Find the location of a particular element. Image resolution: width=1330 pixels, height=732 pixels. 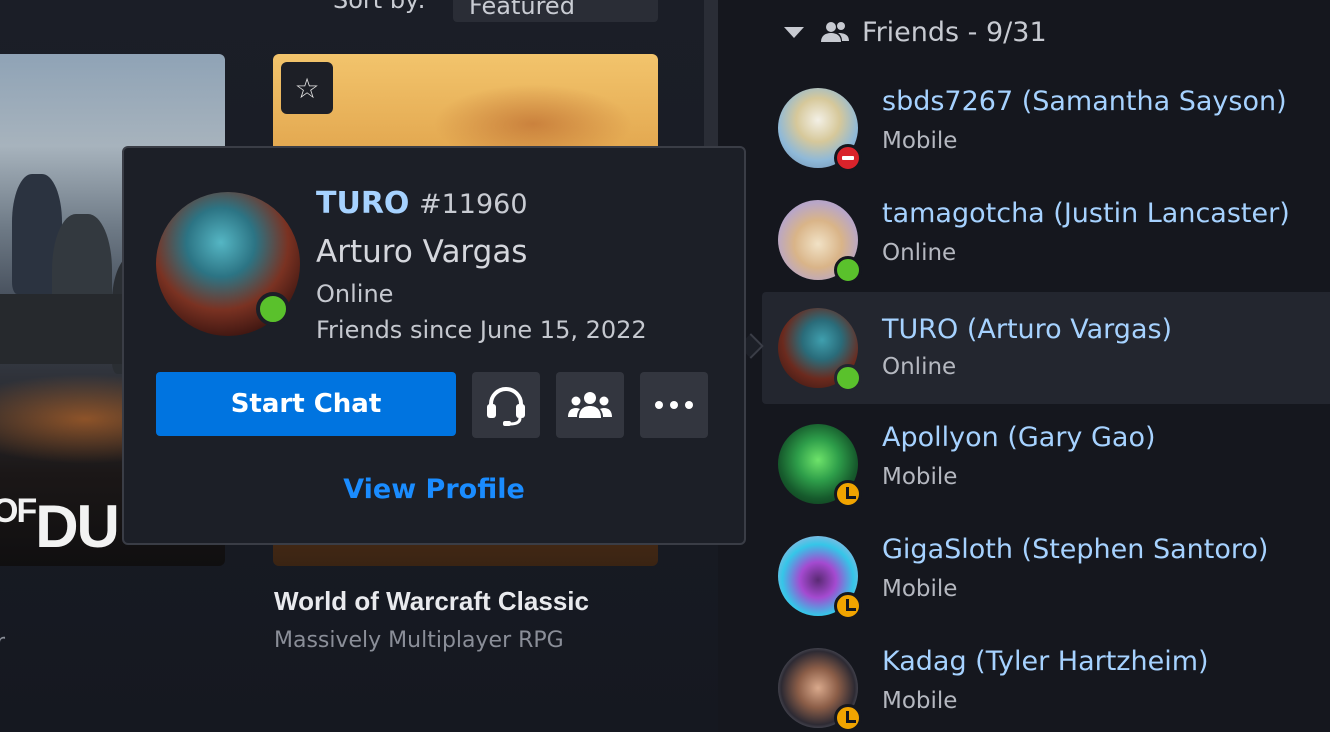

friend-row-selected: TURO (Arturo Vargas) Online is located at coordinates (1046, 348).